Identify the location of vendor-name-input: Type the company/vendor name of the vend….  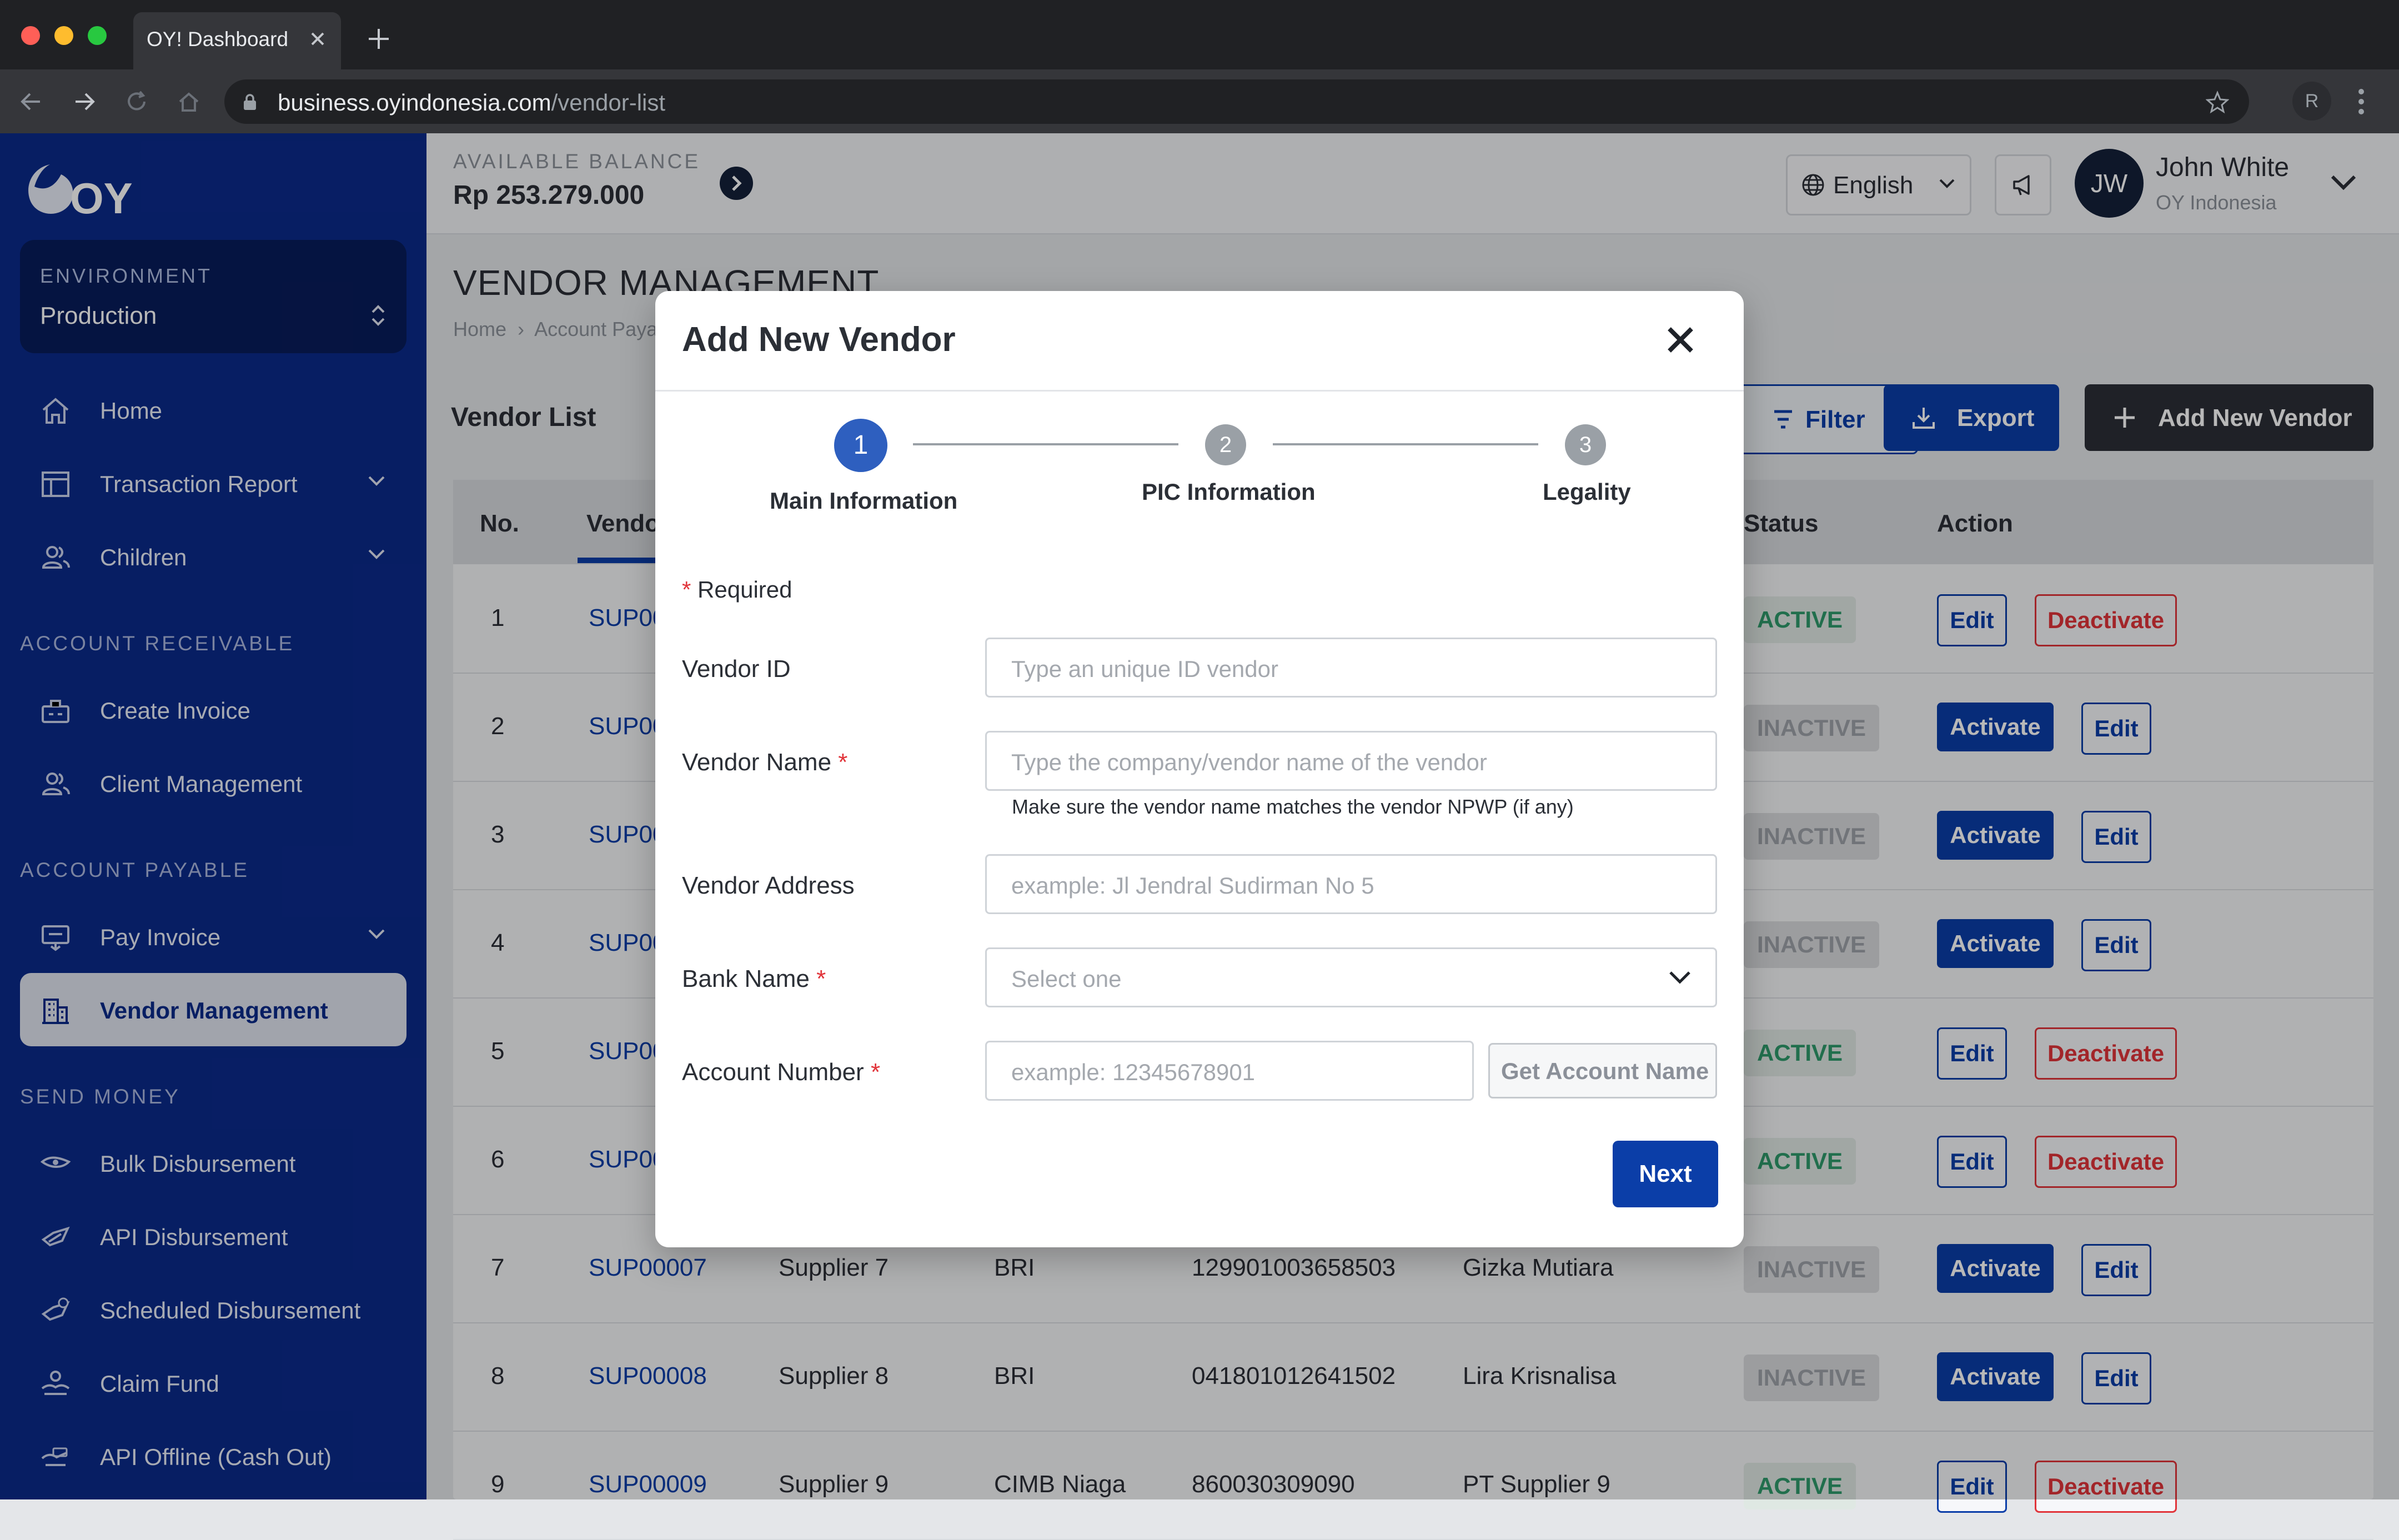
(1351, 761).